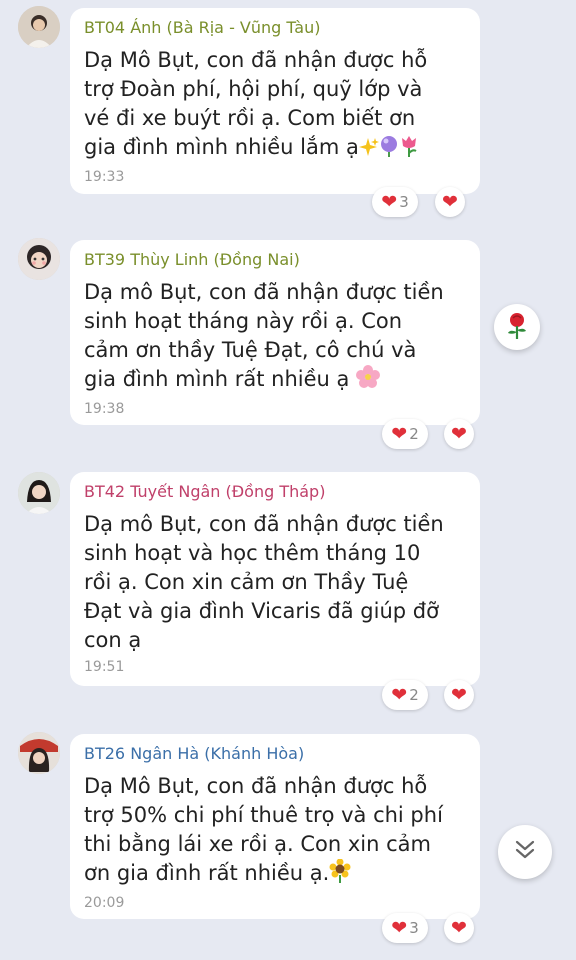 Image resolution: width=576 pixels, height=960 pixels. I want to click on message-time: 19:38, so click(104, 409).